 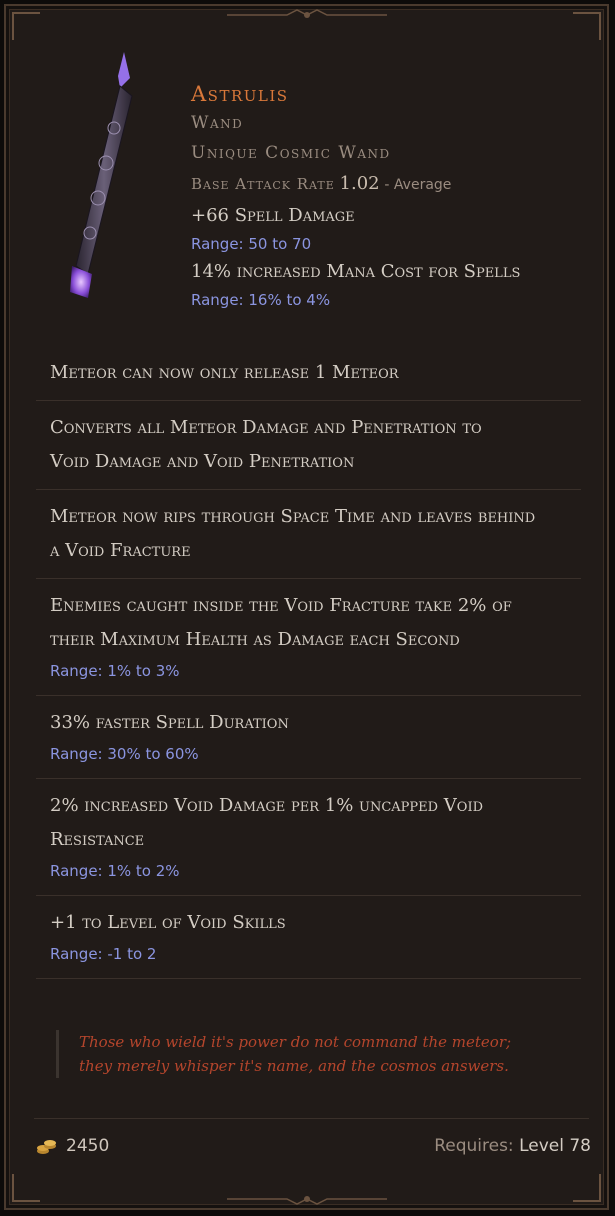 I want to click on affix-text: Meteor can now only release 1 Meteor, so click(x=224, y=372).